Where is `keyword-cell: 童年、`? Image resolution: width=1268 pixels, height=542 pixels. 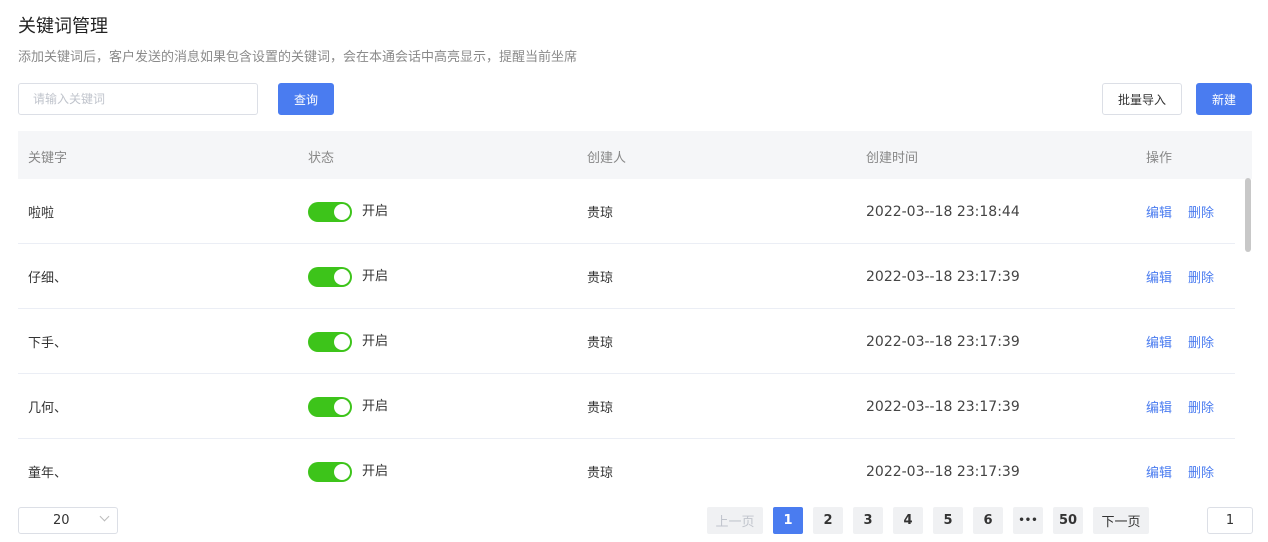 keyword-cell: 童年、 is located at coordinates (48, 473).